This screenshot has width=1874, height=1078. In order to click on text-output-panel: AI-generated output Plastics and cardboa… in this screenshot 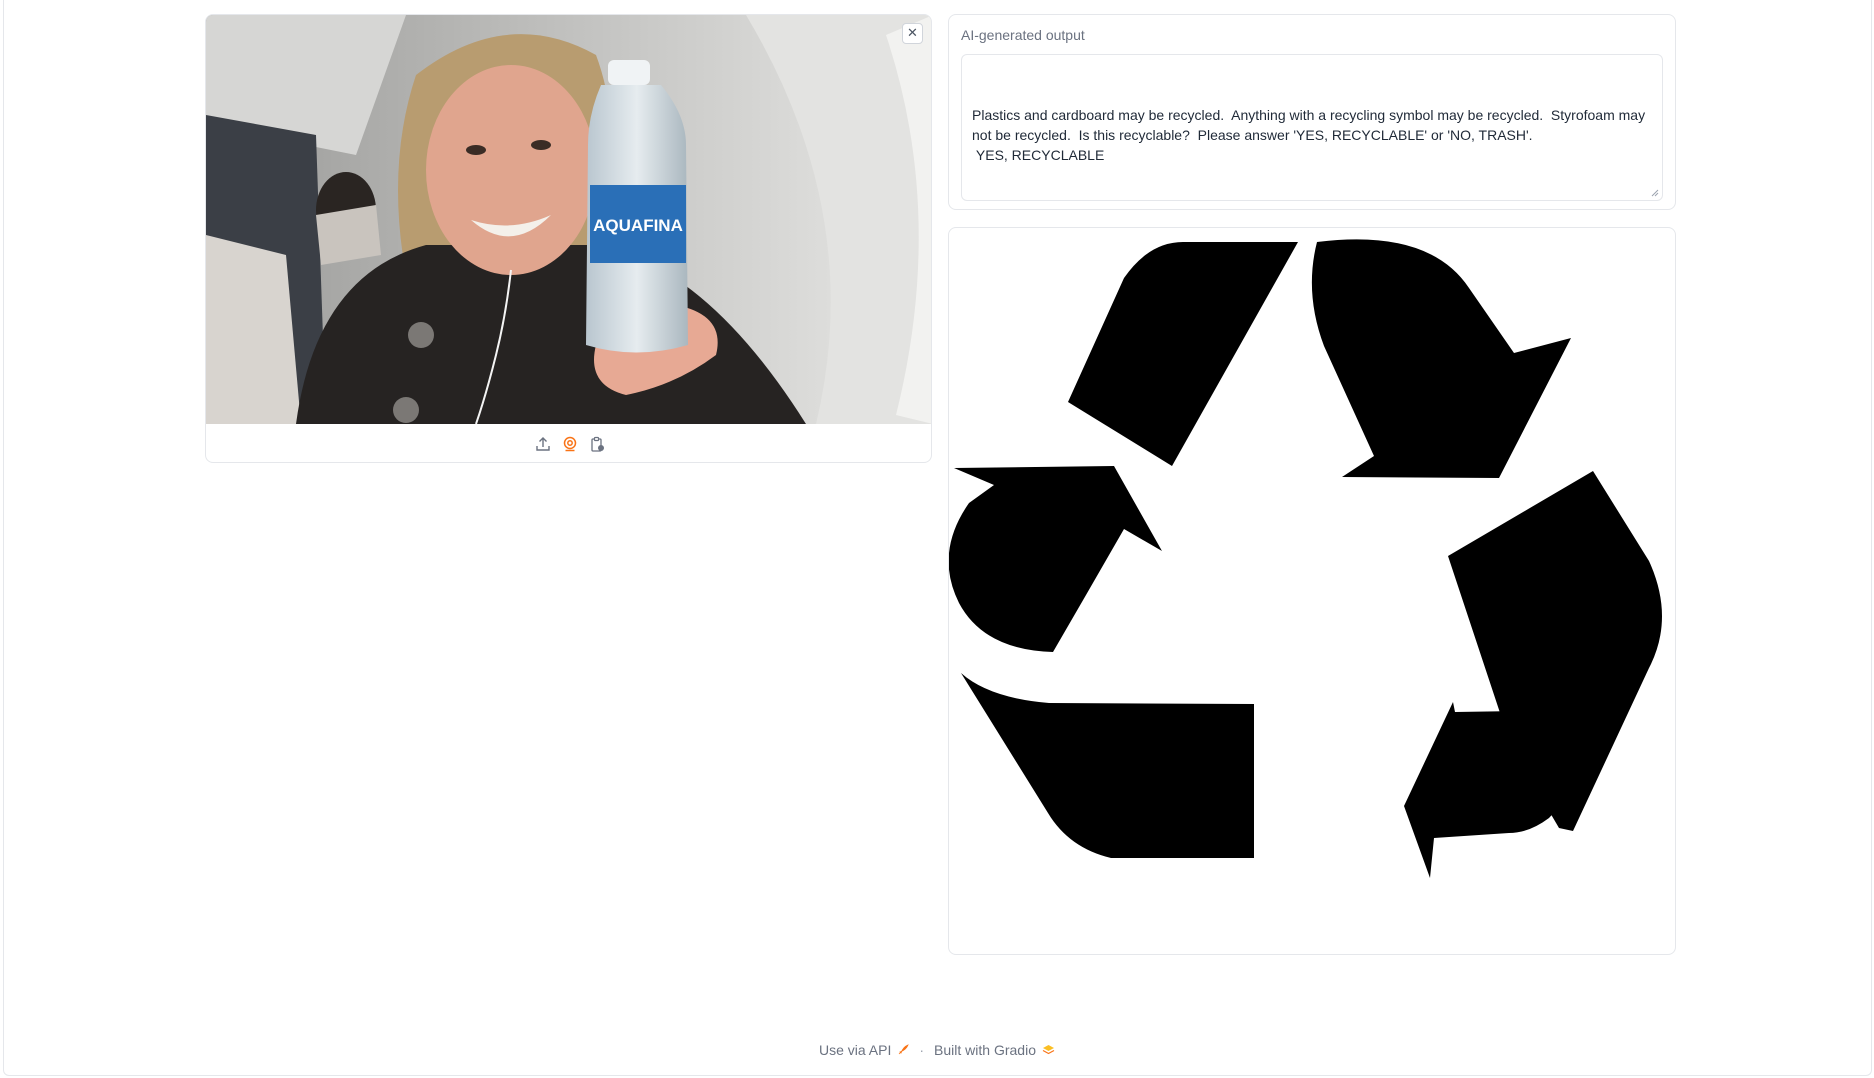, I will do `click(1312, 112)`.